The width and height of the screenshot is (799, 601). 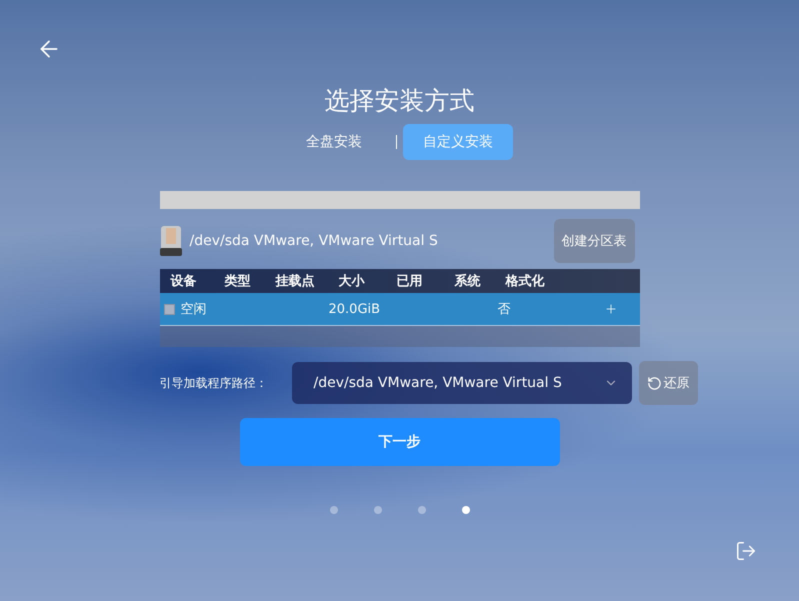 What do you see at coordinates (295, 281) in the screenshot?
I see `column-header: 挂载点` at bounding box center [295, 281].